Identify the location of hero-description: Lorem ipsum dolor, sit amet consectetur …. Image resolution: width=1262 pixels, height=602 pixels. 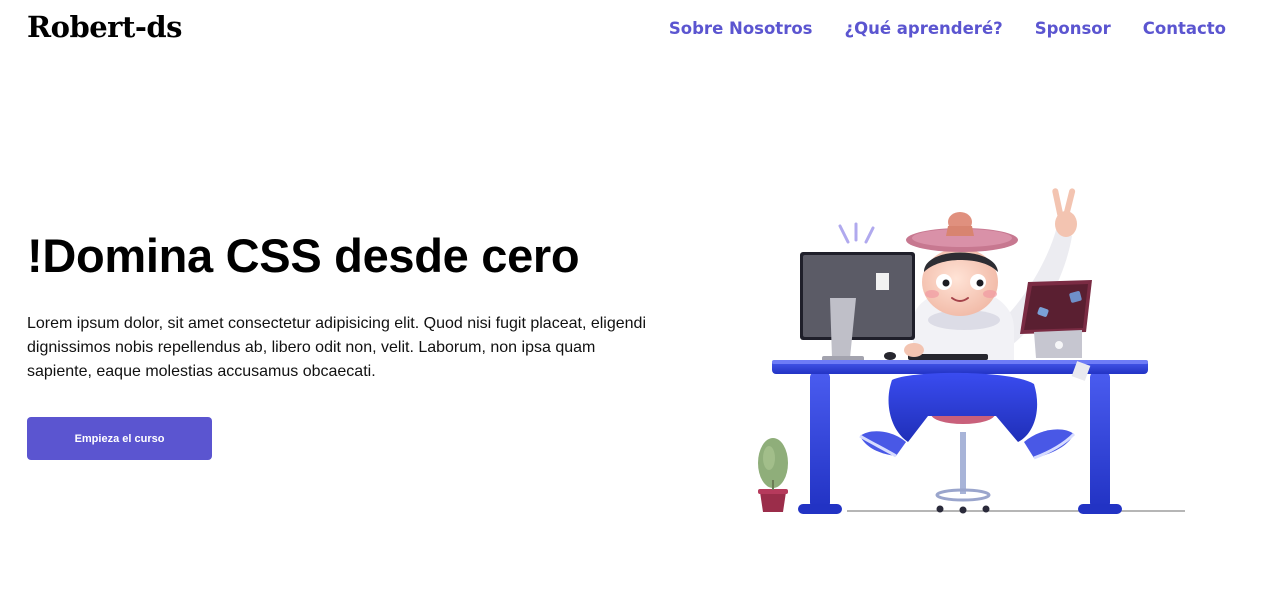
(336, 347).